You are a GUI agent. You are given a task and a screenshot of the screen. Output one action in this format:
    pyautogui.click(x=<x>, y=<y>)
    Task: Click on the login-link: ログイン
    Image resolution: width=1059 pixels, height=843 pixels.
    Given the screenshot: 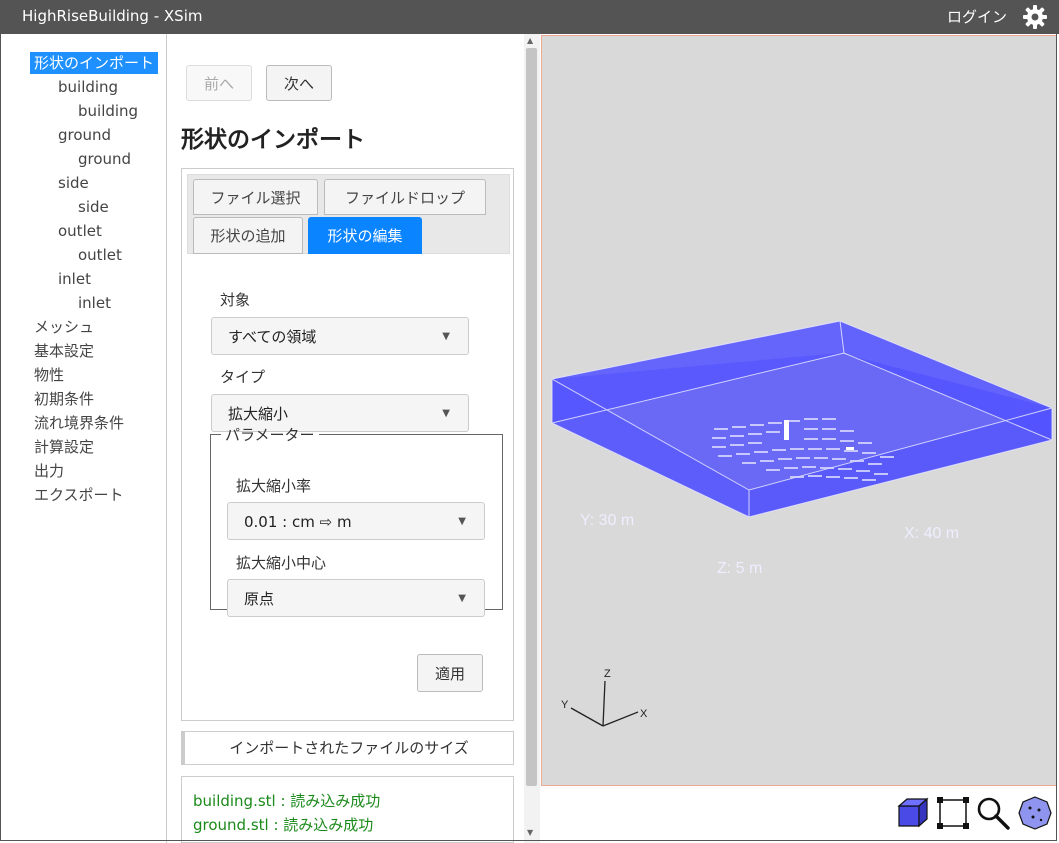 What is the action you would take?
    pyautogui.click(x=977, y=16)
    